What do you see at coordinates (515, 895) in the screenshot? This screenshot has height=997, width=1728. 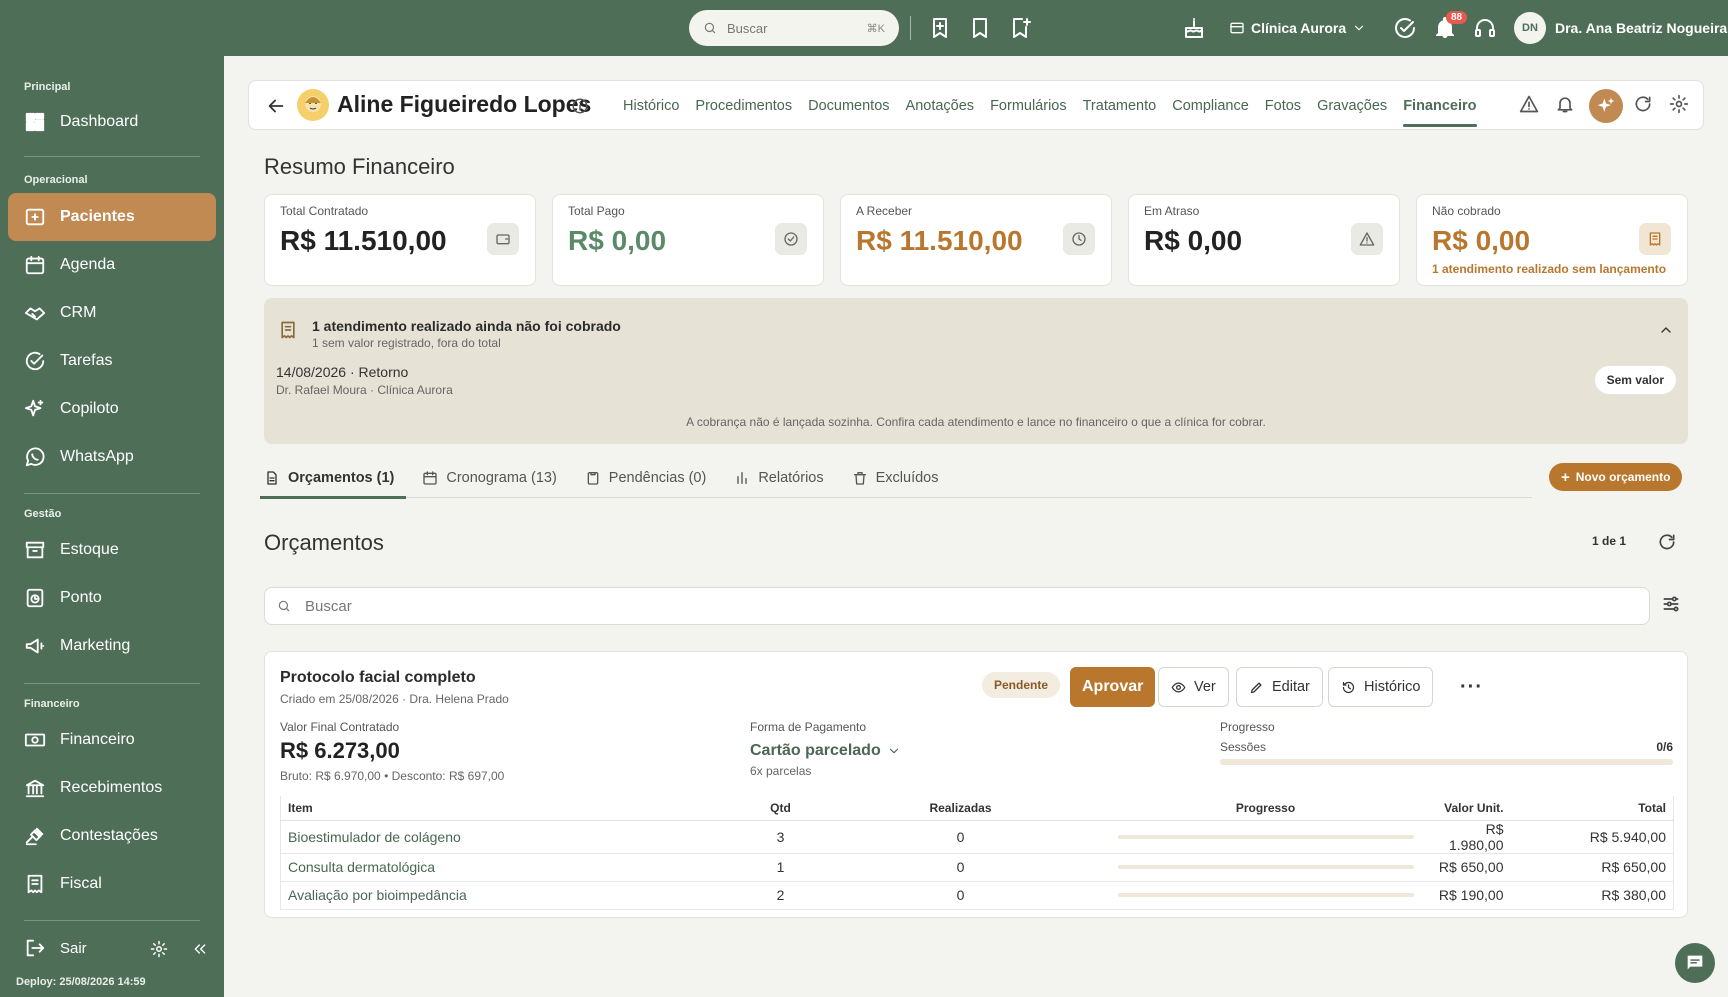 I see `item-name: Avaliação por bioimpedância` at bounding box center [515, 895].